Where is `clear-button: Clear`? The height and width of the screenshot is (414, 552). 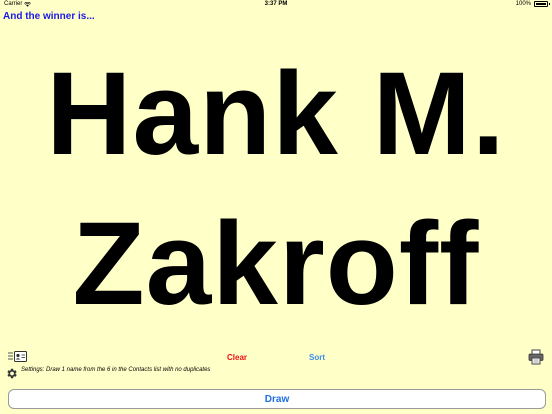 clear-button: Clear is located at coordinates (237, 357).